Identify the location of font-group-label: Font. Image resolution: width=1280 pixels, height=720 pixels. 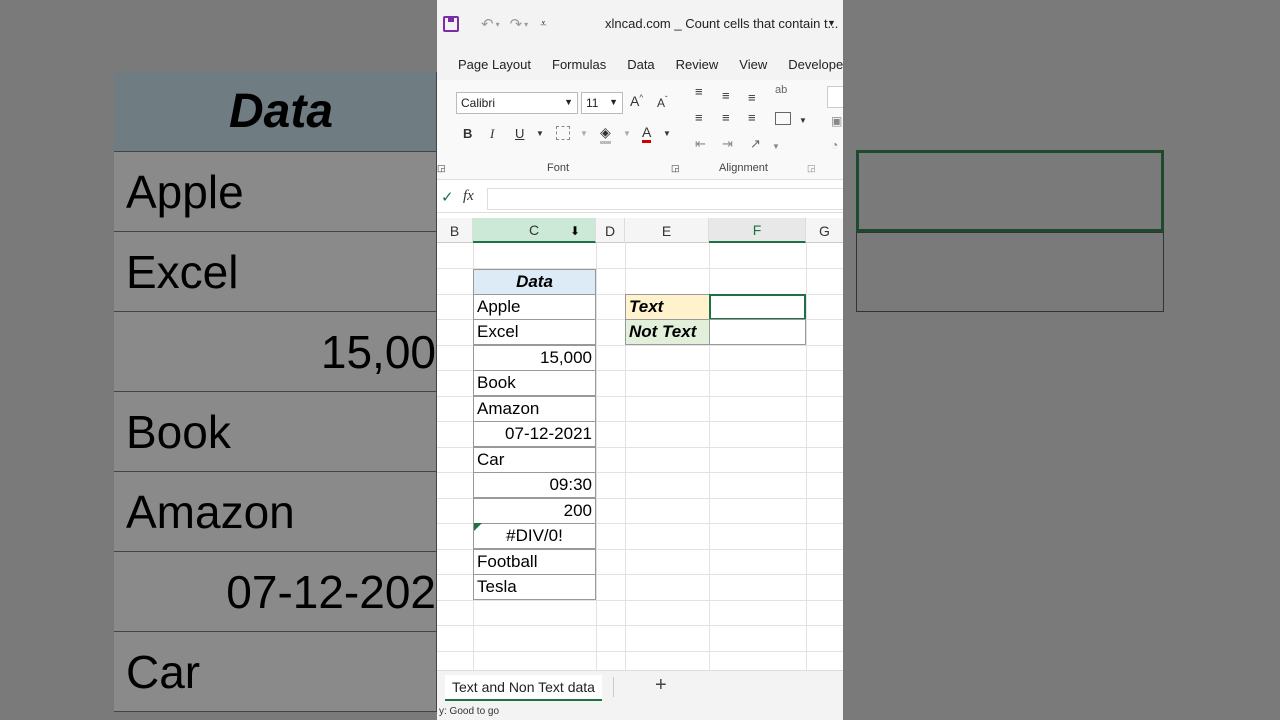
(558, 168).